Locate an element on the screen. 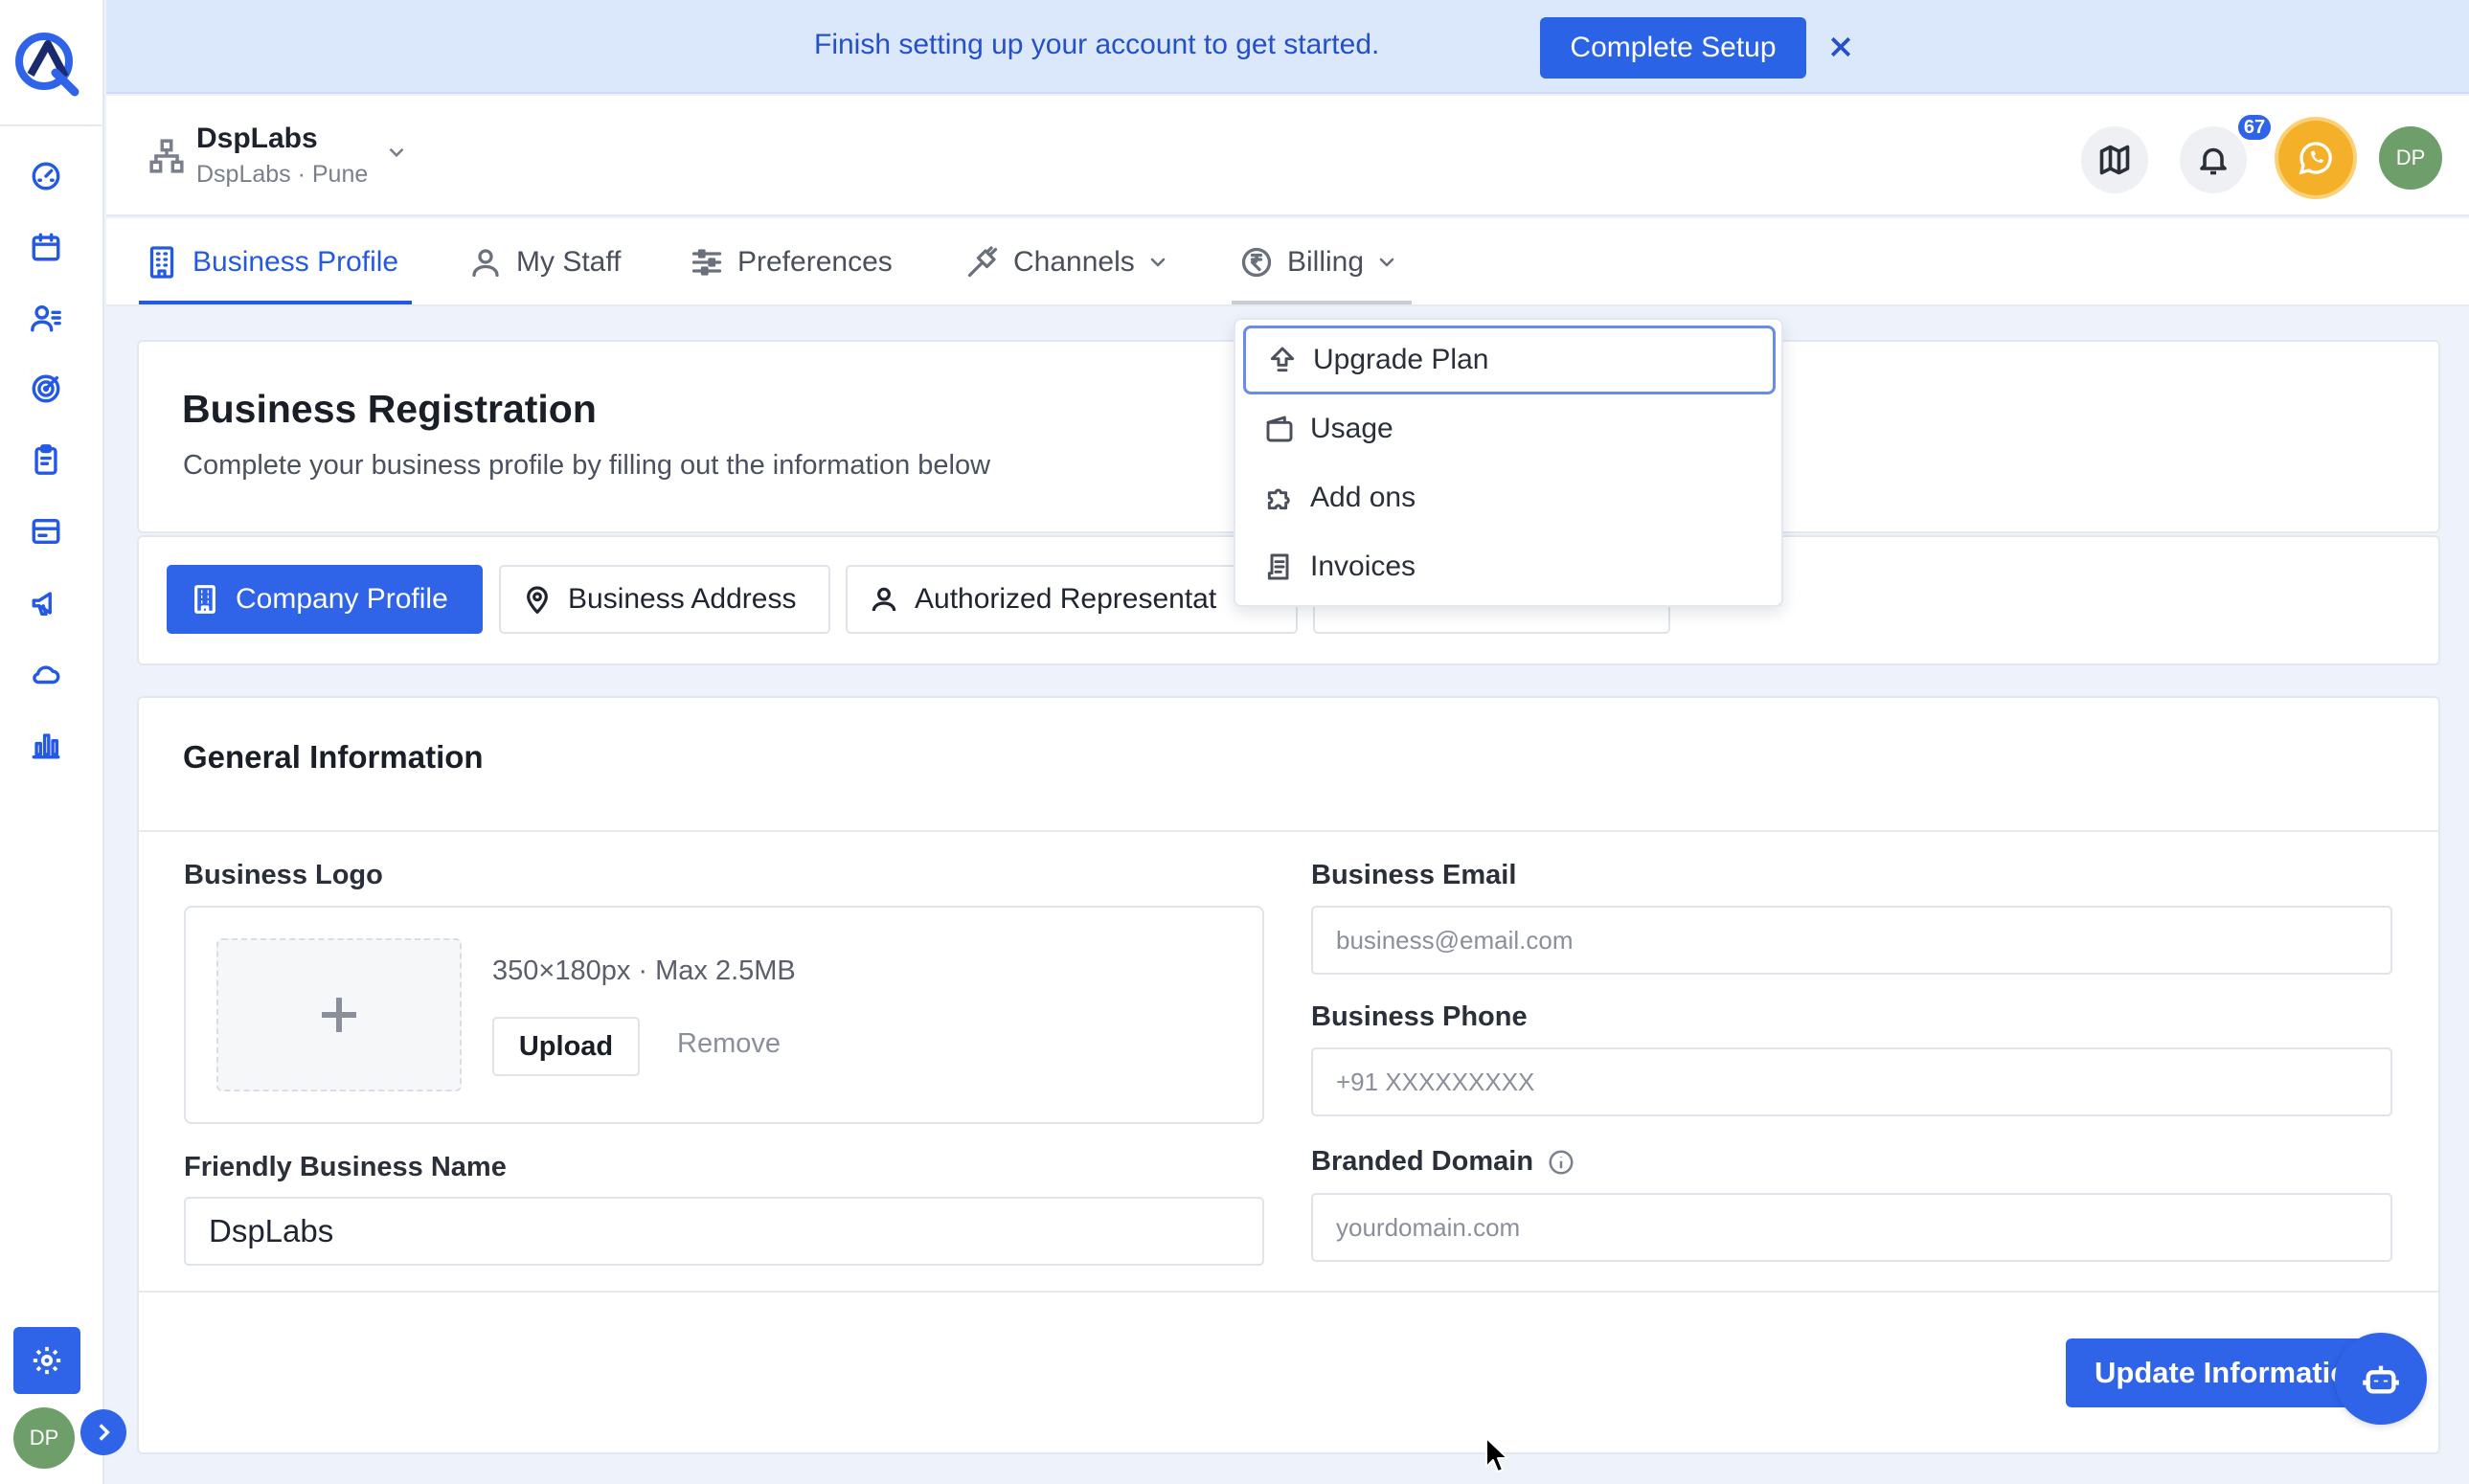  logo-dropzone is located at coordinates (339, 1014).